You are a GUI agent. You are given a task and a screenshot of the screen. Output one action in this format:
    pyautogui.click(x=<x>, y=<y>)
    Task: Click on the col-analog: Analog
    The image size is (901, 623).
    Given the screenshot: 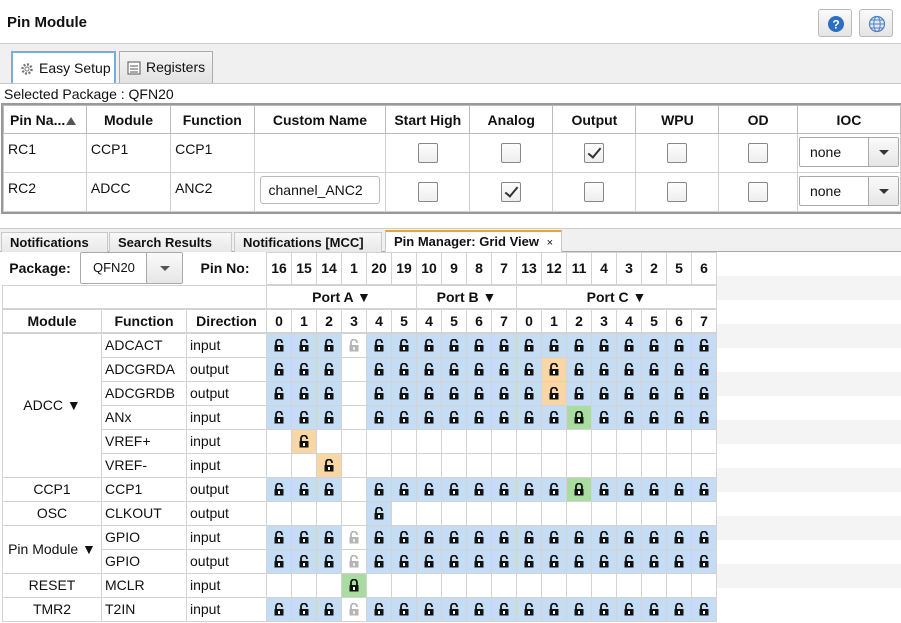 What is the action you would take?
    pyautogui.click(x=511, y=119)
    